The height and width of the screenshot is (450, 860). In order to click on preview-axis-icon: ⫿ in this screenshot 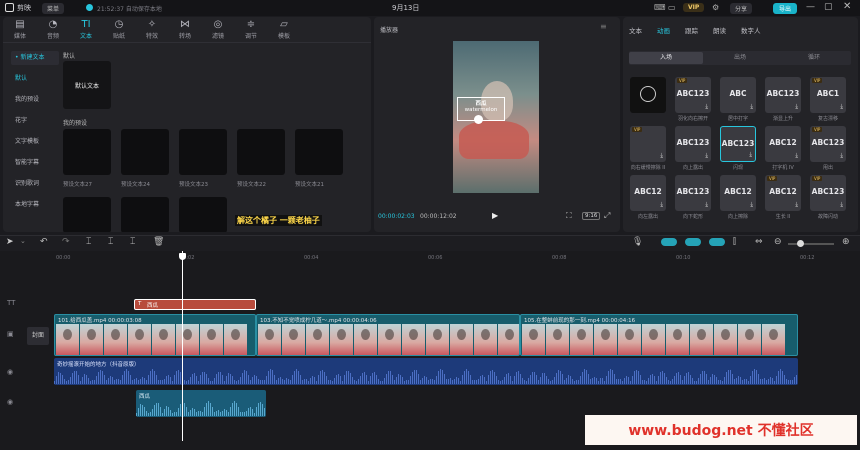, I will do `click(734, 242)`.